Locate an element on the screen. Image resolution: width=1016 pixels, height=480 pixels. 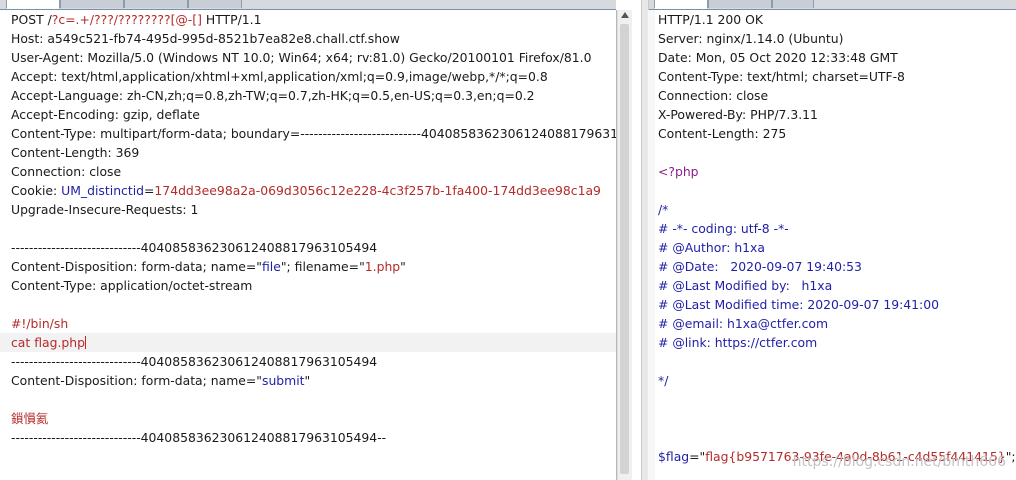
code-token: #!/bin/sh is located at coordinates (40, 323).